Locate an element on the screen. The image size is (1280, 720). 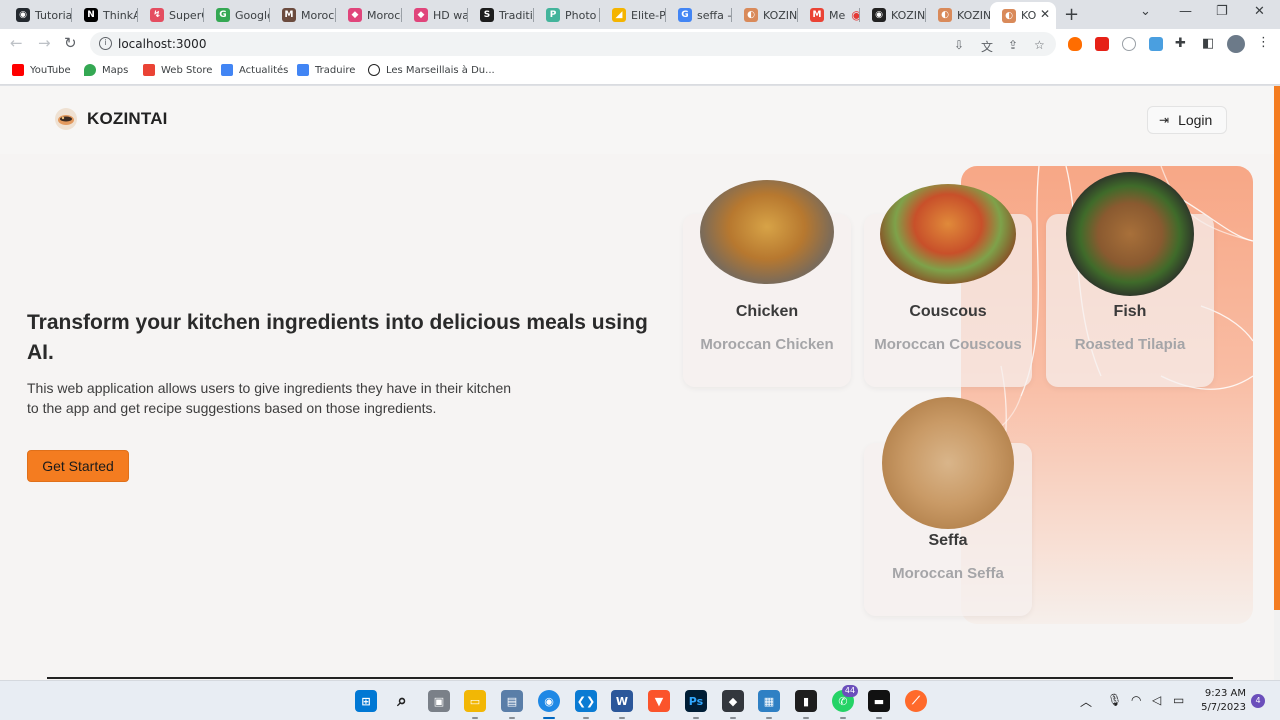
scrollbar-thumb is located at coordinates (1277, 348).